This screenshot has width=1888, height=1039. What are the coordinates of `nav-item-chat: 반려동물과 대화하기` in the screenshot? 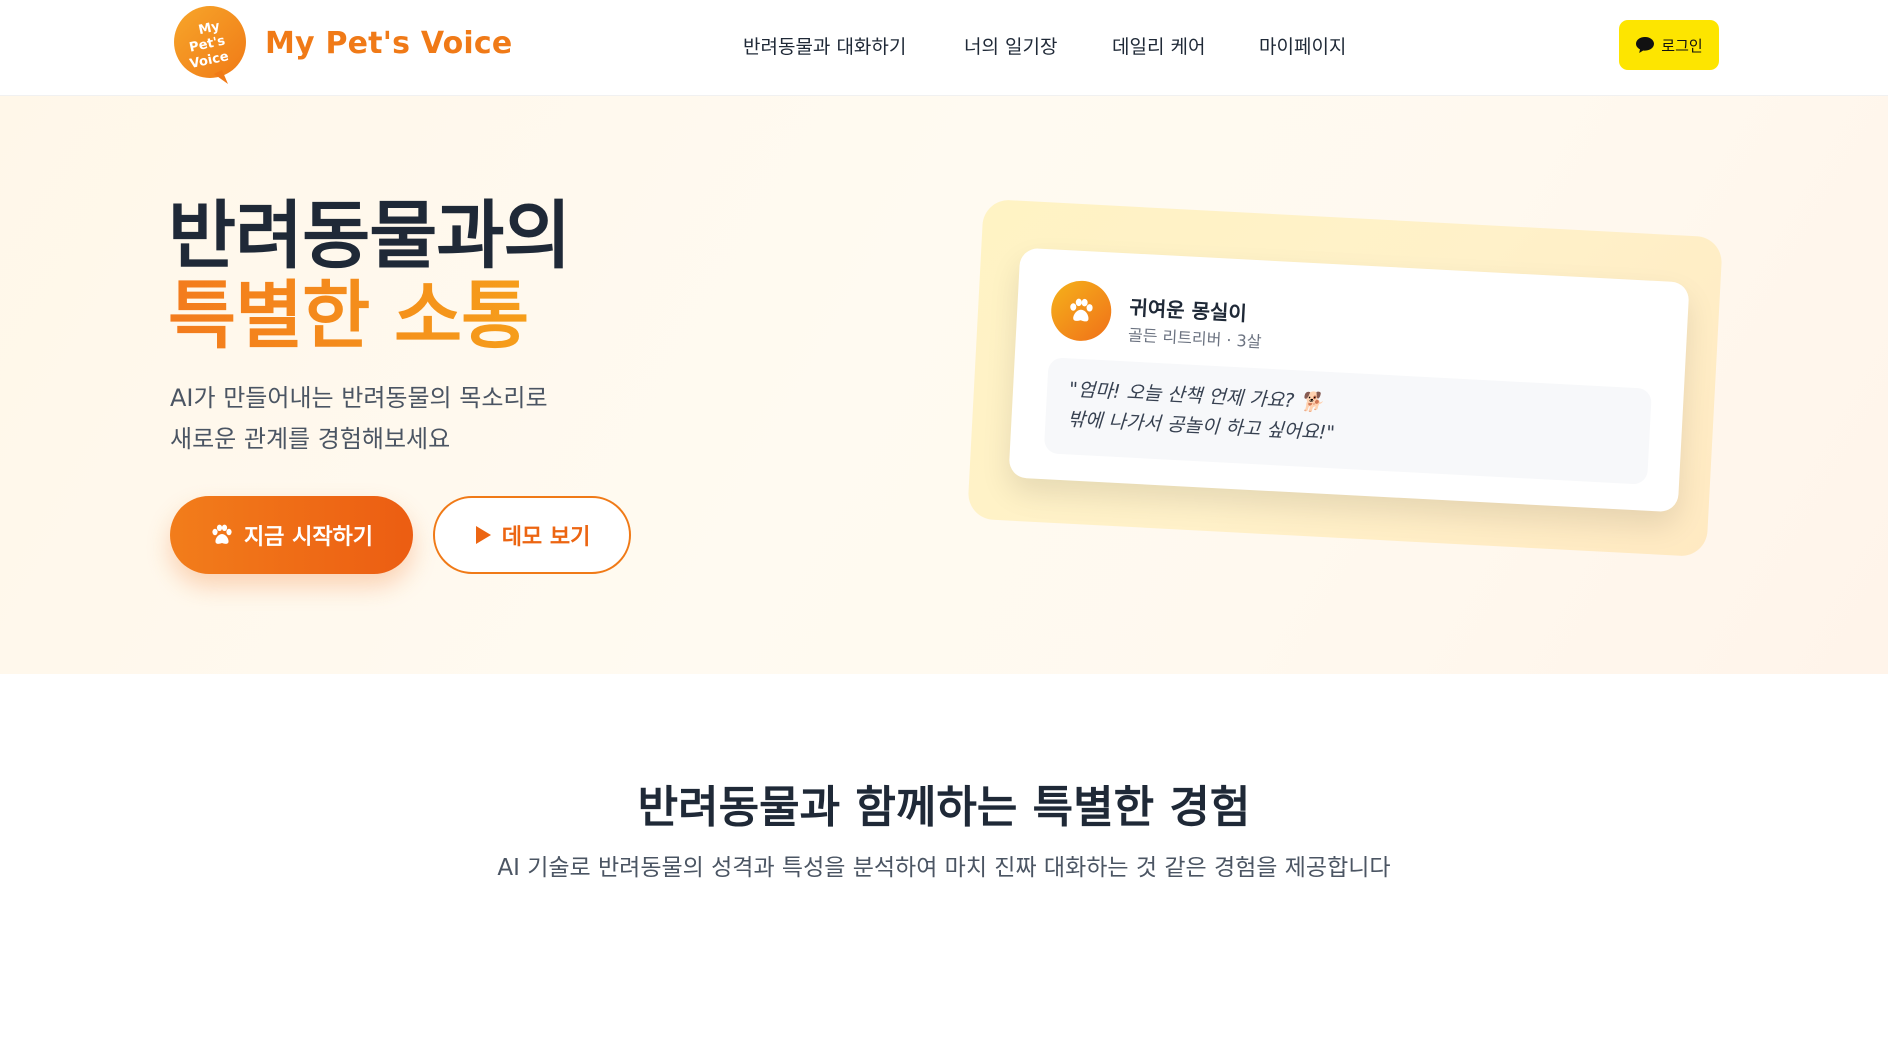 It's located at (824, 45).